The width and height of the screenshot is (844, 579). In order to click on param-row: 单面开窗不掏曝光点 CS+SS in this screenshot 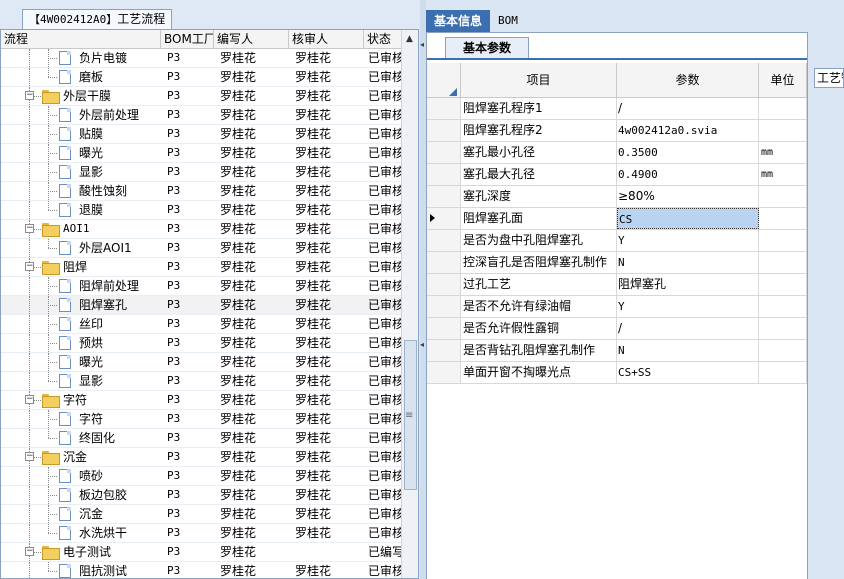, I will do `click(617, 373)`.